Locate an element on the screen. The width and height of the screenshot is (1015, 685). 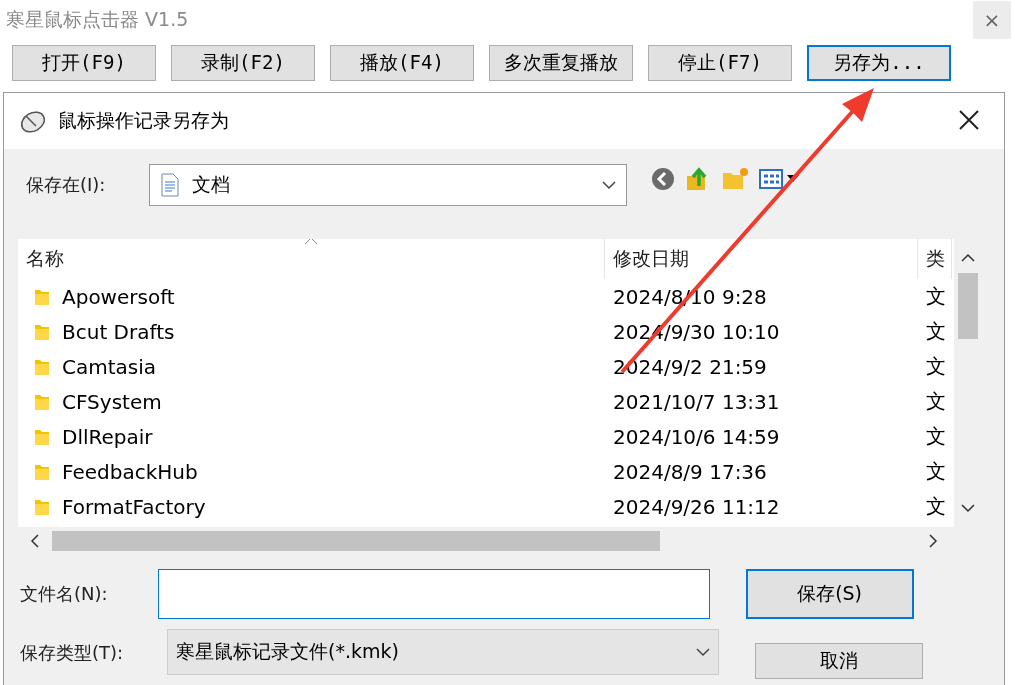
sort-caret-icon is located at coordinates (311, 242).